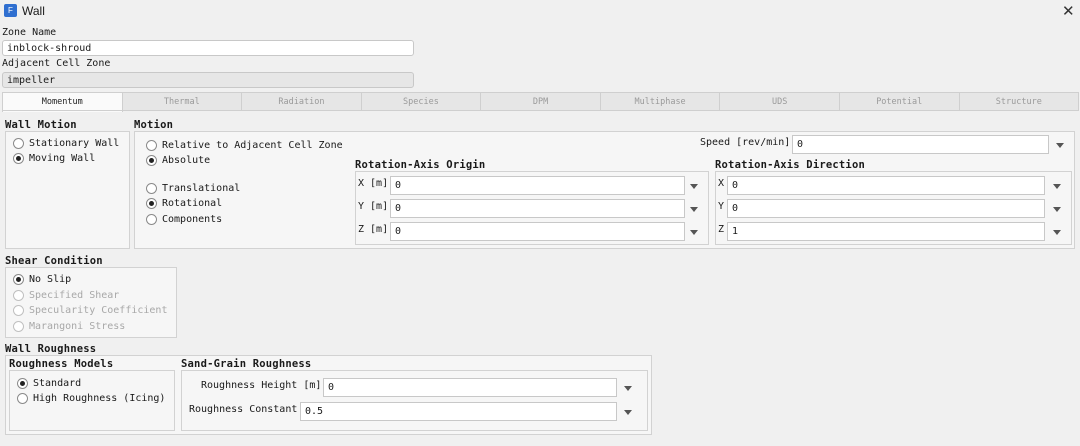 The width and height of the screenshot is (1080, 446). Describe the element at coordinates (244, 145) in the screenshot. I see `relative-to-adjacent-radio: Relative to Adjacent Cell Zone` at that location.